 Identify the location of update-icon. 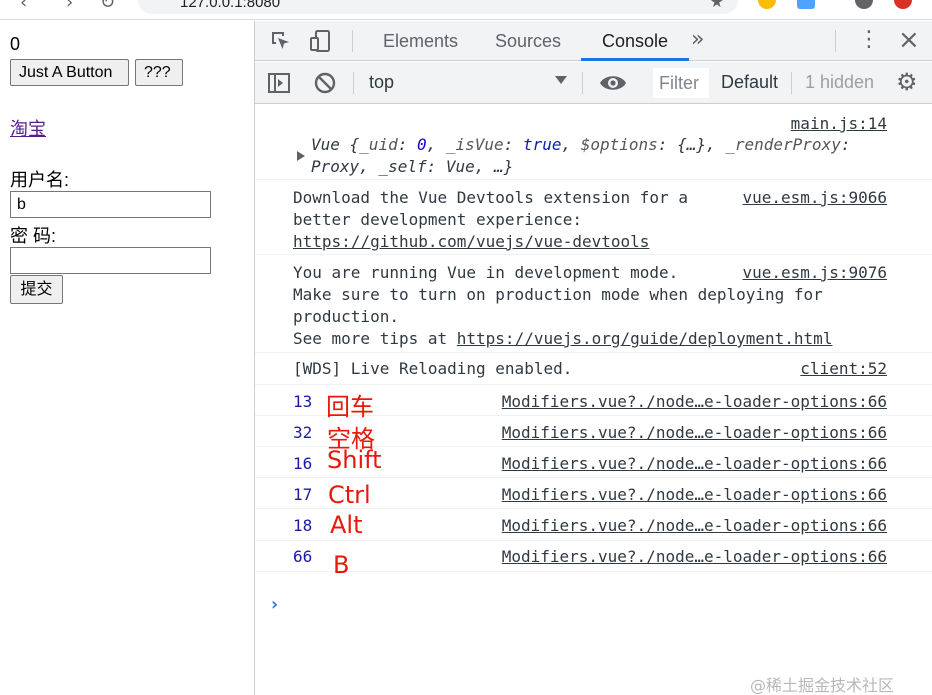
(903, 4).